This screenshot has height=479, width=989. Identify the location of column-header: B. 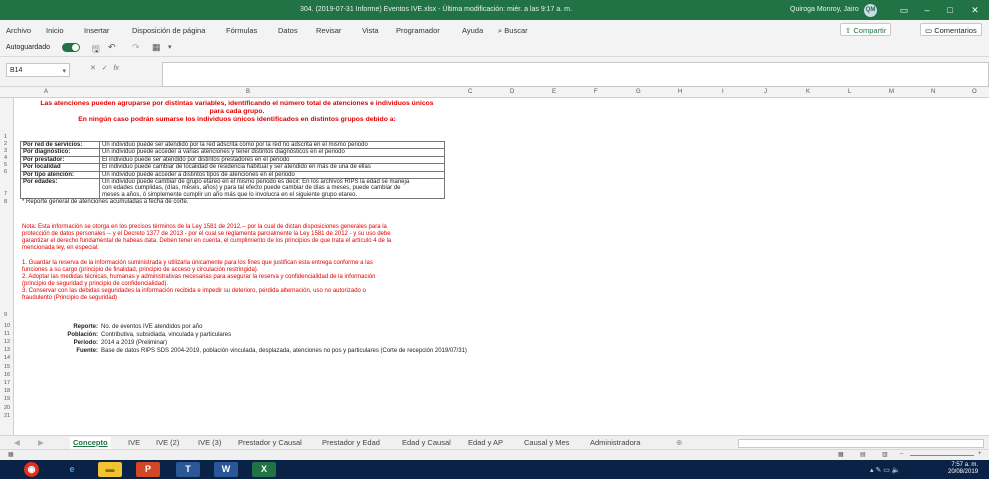
(248, 92).